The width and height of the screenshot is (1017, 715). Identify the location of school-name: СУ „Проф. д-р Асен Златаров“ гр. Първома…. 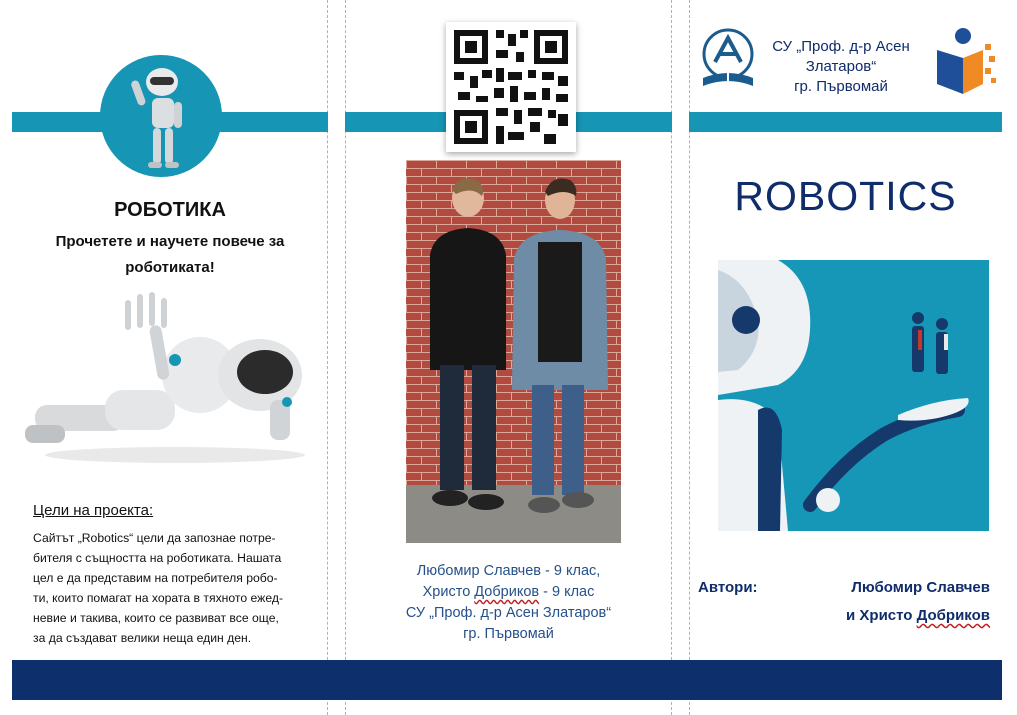
(841, 67).